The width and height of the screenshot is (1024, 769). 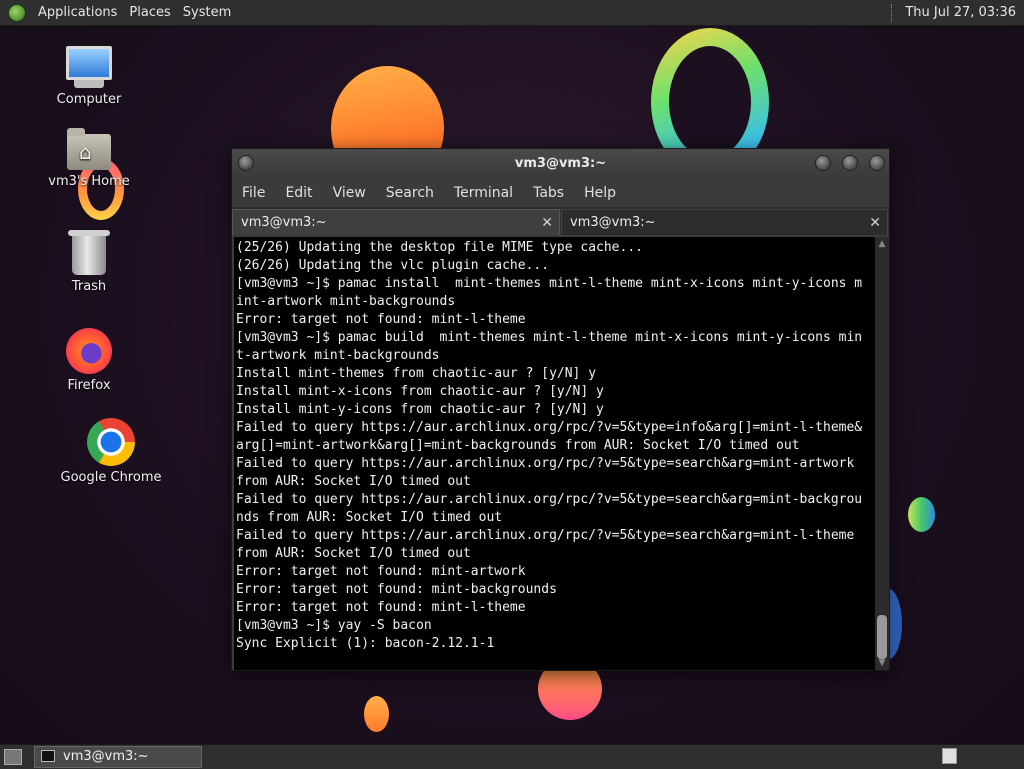 What do you see at coordinates (882, 453) in the screenshot?
I see `terminal-scrollbar: ▲ ▼` at bounding box center [882, 453].